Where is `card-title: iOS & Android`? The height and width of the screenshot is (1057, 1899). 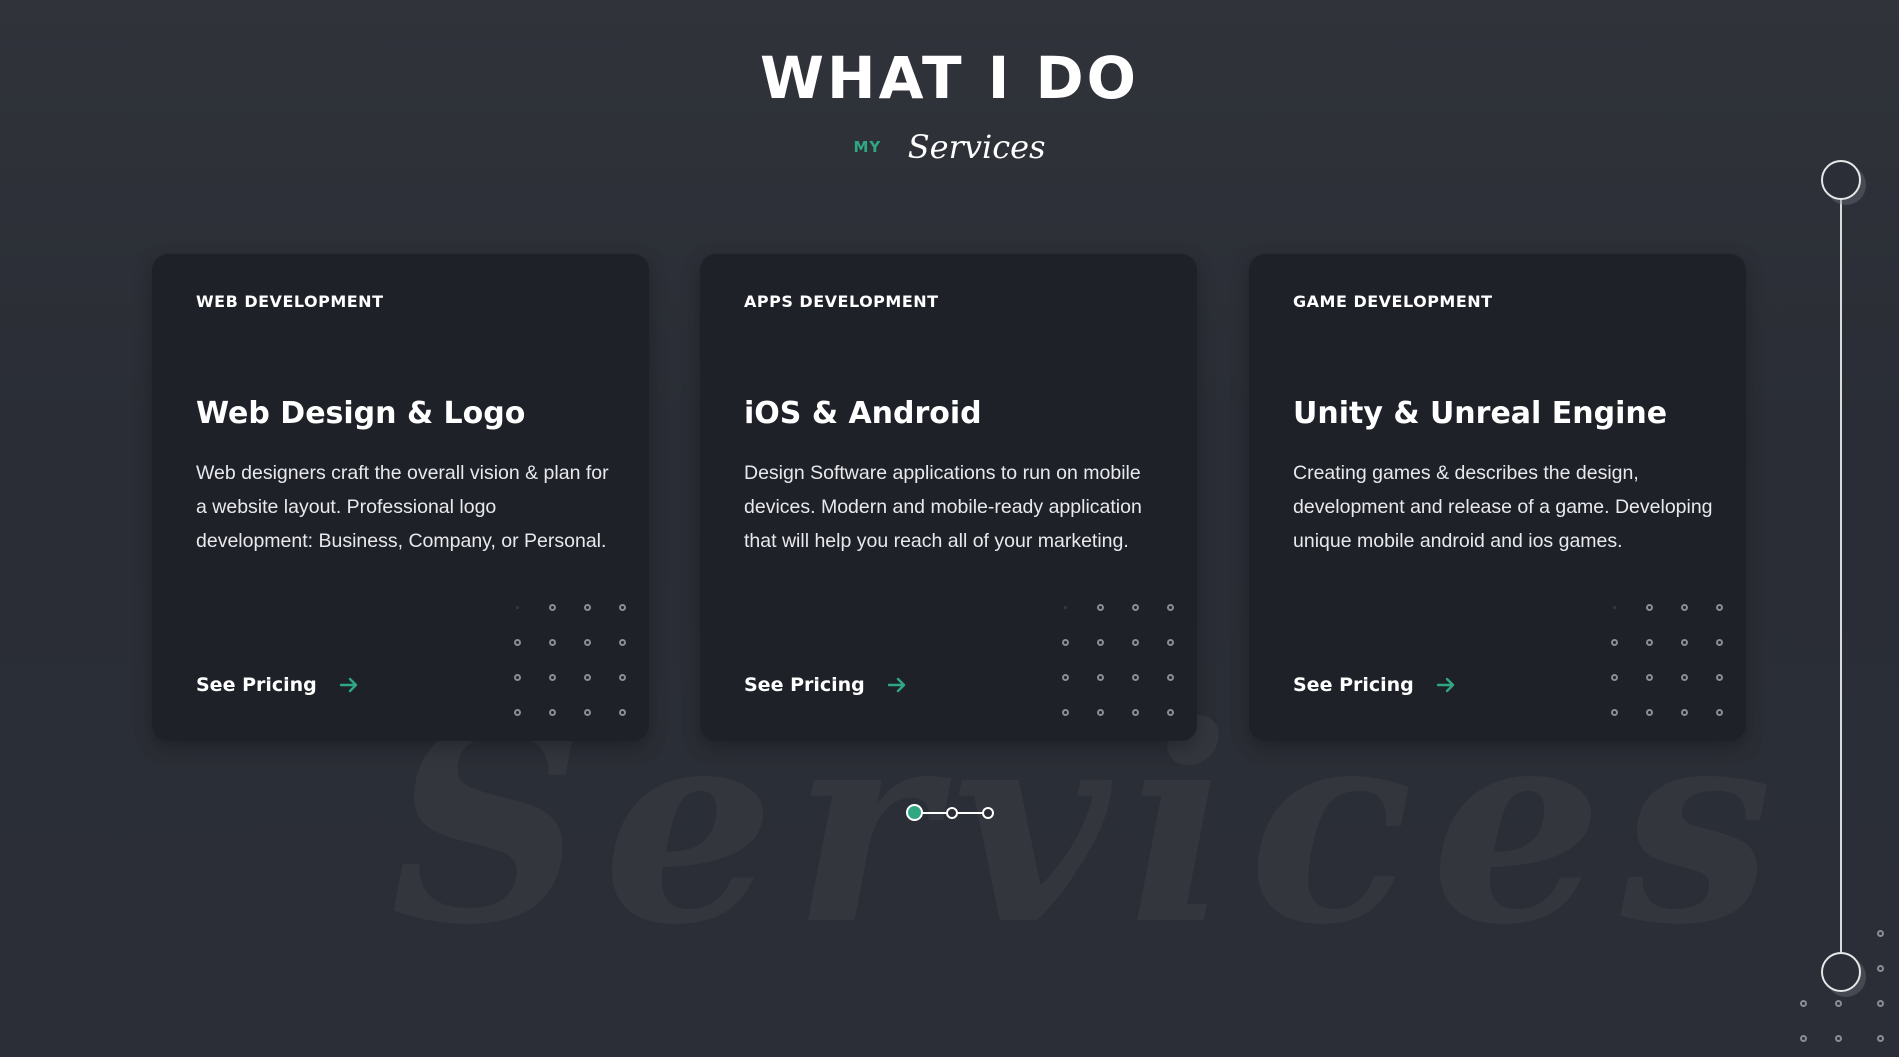
card-title: iOS & Android is located at coordinates (863, 413).